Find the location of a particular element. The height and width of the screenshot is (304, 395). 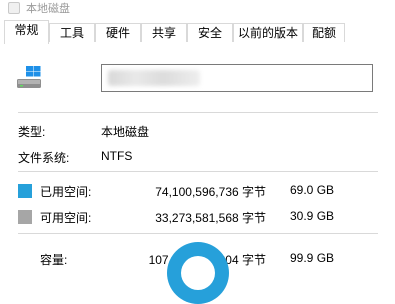

redacted-name is located at coordinates (154, 78).